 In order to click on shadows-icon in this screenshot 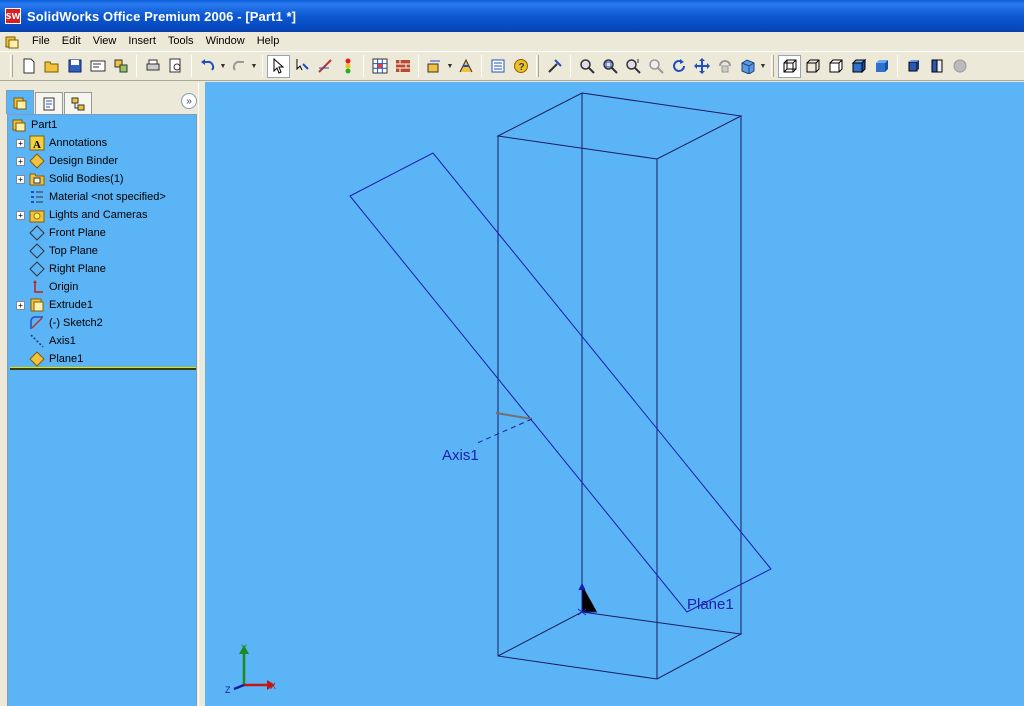, I will do `click(913, 66)`.